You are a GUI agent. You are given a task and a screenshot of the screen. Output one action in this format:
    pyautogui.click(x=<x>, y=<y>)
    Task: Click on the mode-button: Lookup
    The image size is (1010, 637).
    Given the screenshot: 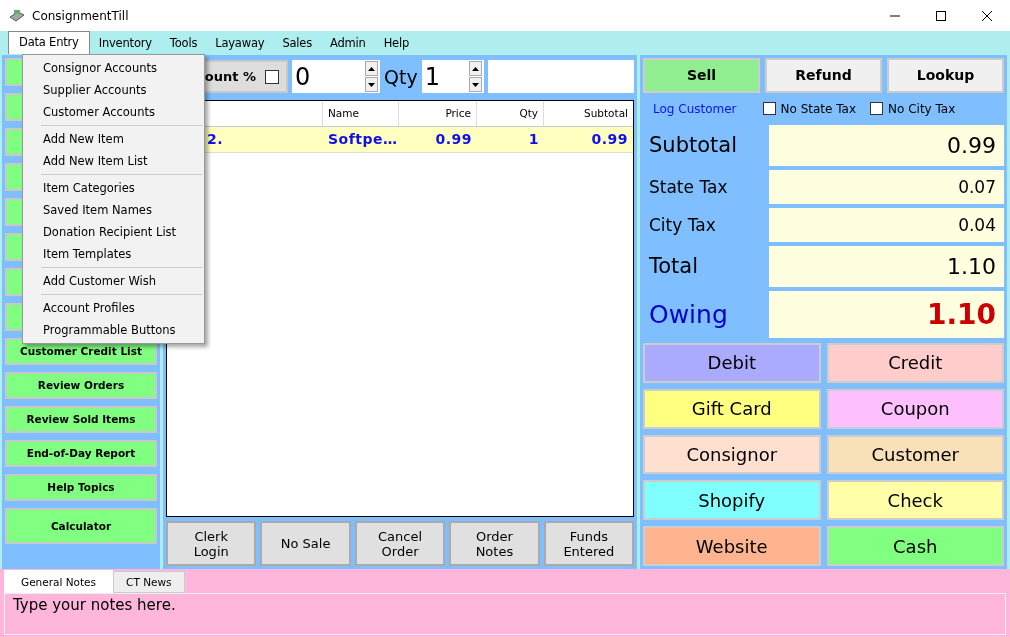 What is the action you would take?
    pyautogui.click(x=945, y=75)
    